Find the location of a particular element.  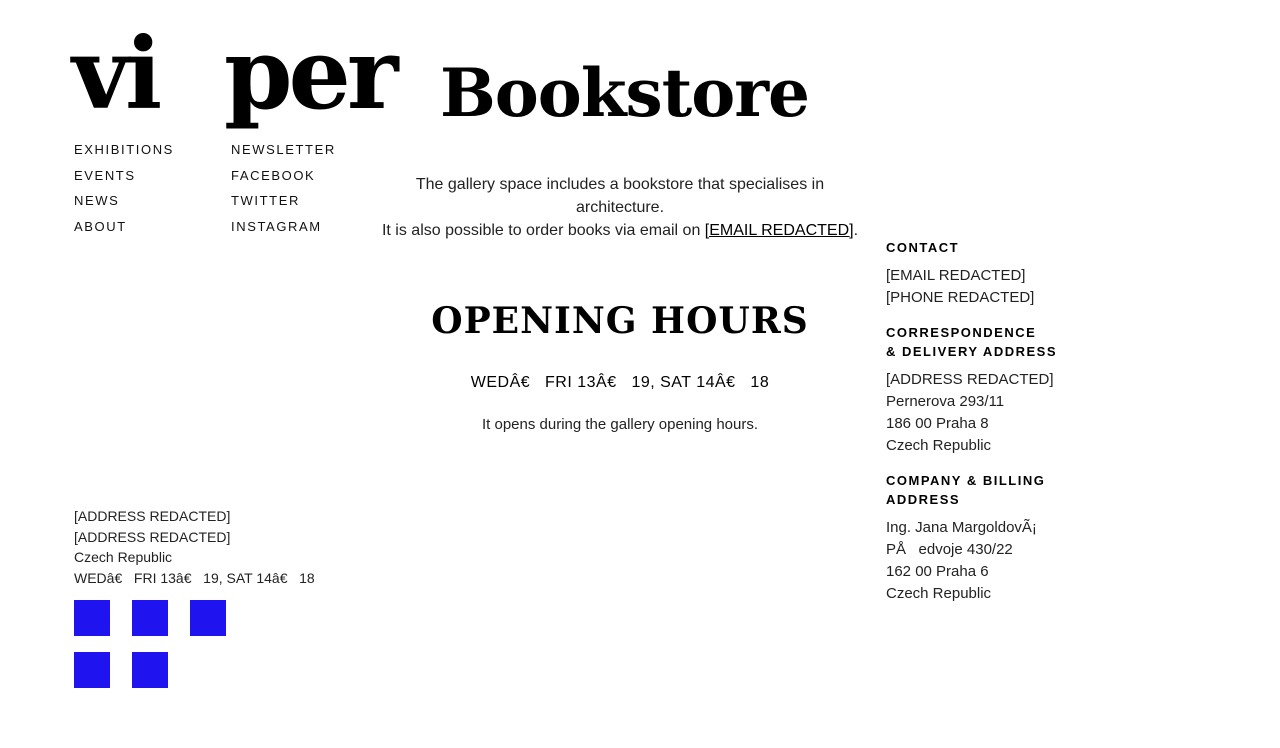

order-email-link: [EMAIL REDACTED] is located at coordinates (779, 230).